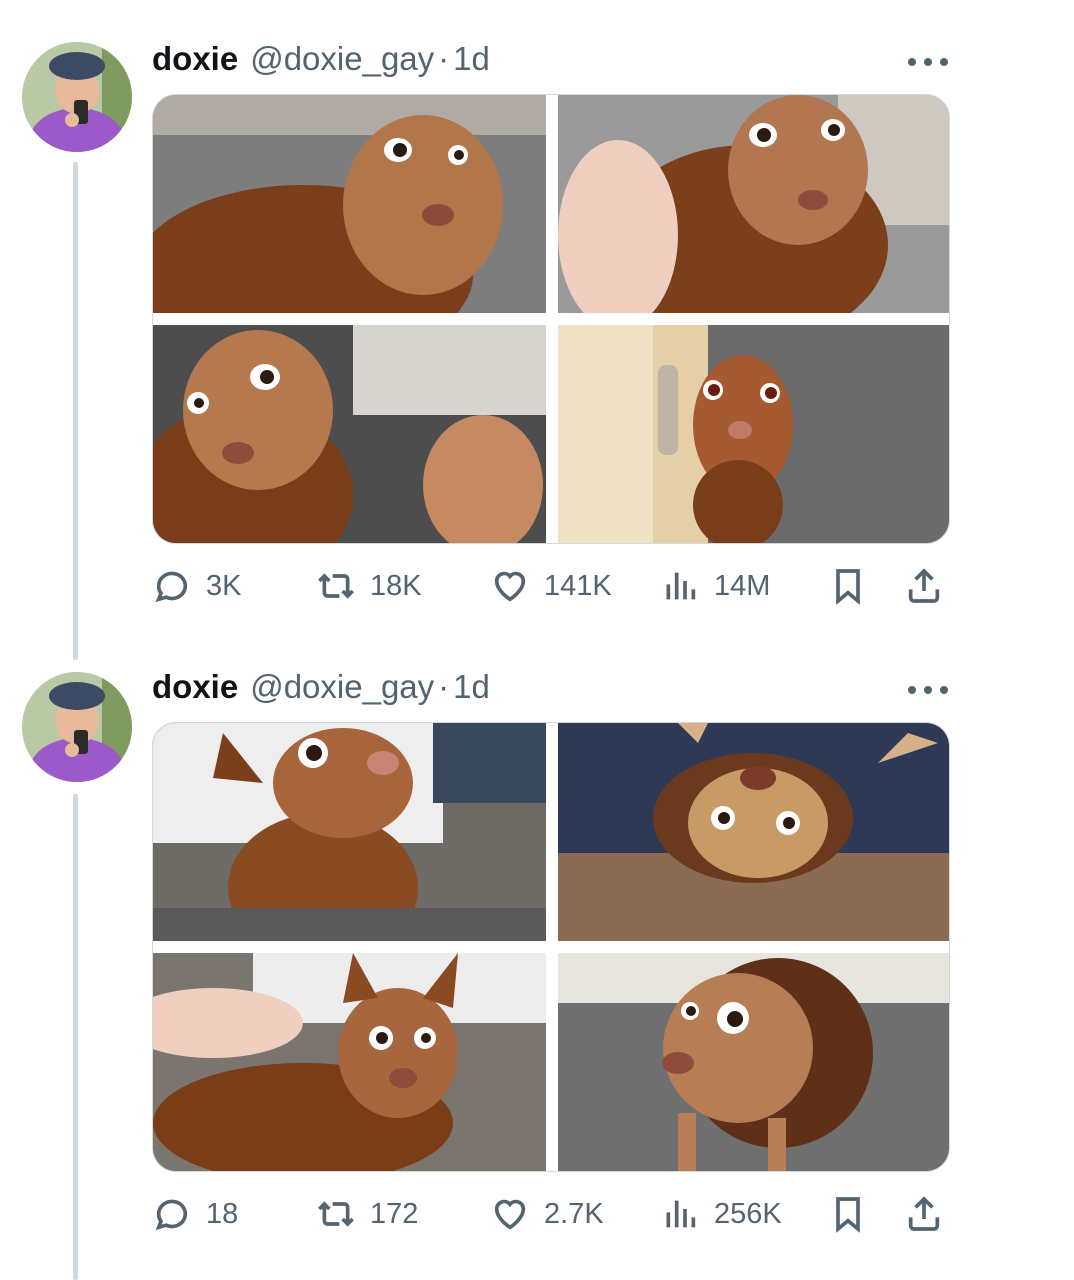  What do you see at coordinates (195, 1214) in the screenshot?
I see `reply-button: 18` at bounding box center [195, 1214].